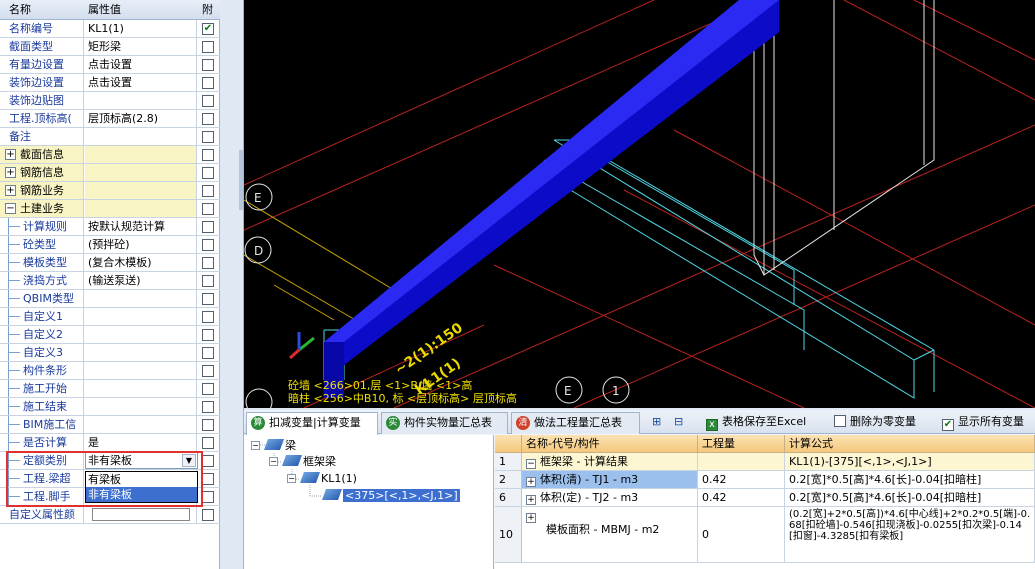 The height and width of the screenshot is (569, 1035). Describe the element at coordinates (141, 494) in the screenshot. I see `dropdown-option-selected: 非有梁板` at that location.